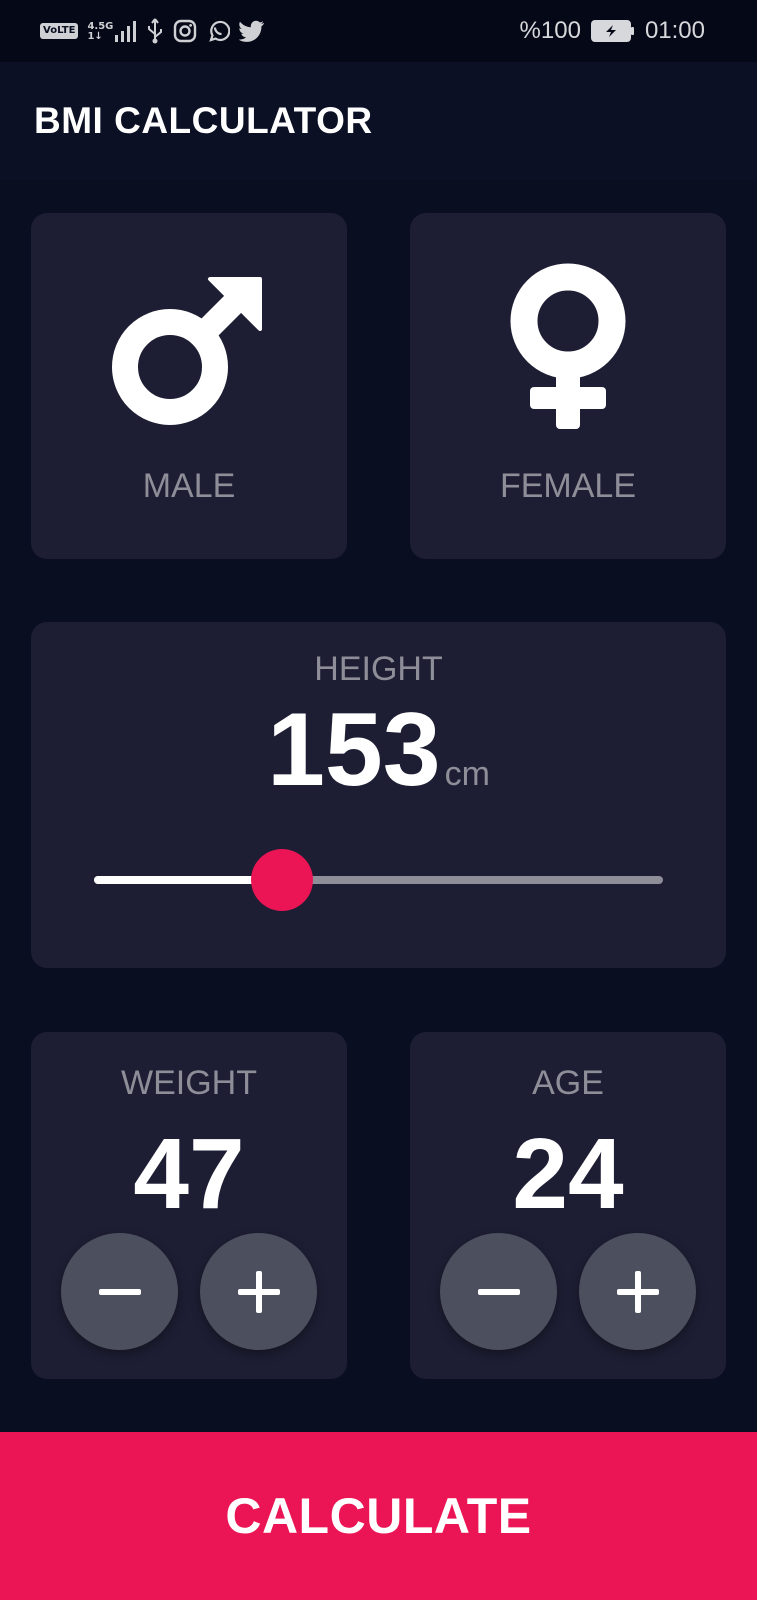 This screenshot has height=1600, width=757. I want to click on network-activity: 1↓, so click(95, 36).